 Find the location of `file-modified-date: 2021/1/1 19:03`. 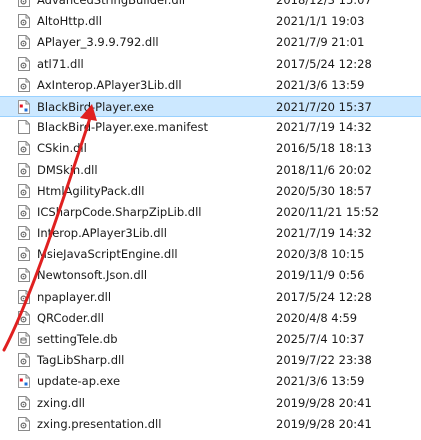

file-modified-date: 2021/1/1 19:03 is located at coordinates (320, 21).